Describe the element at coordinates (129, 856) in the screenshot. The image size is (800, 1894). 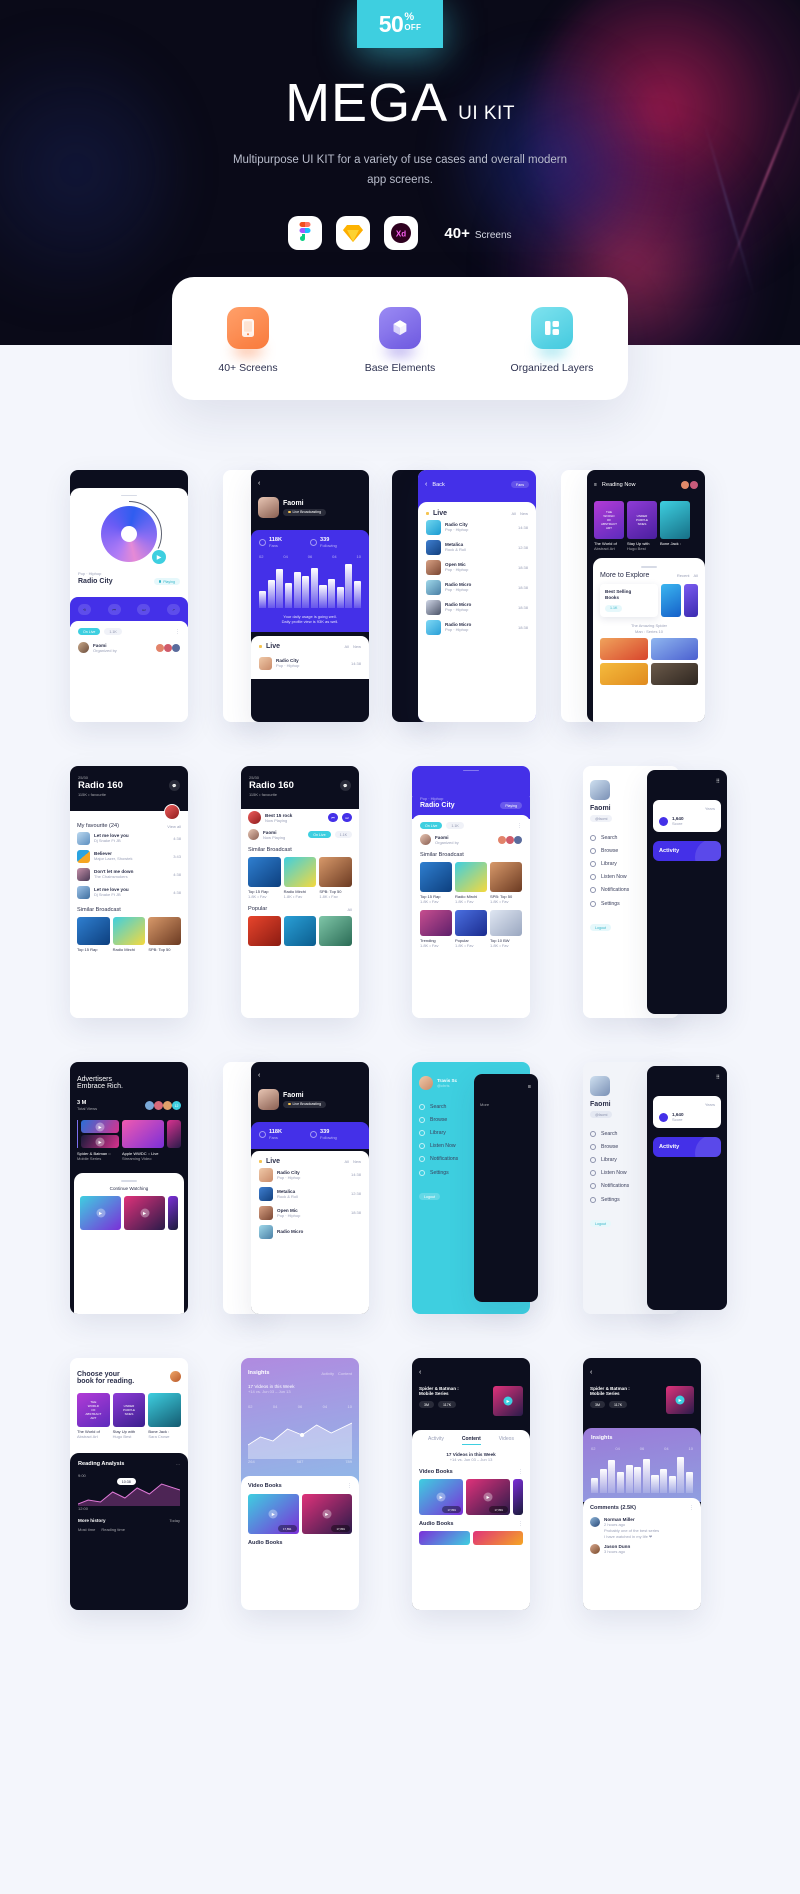
I see `list-item: Believer Major Lazer, Showtek 3:43` at that location.